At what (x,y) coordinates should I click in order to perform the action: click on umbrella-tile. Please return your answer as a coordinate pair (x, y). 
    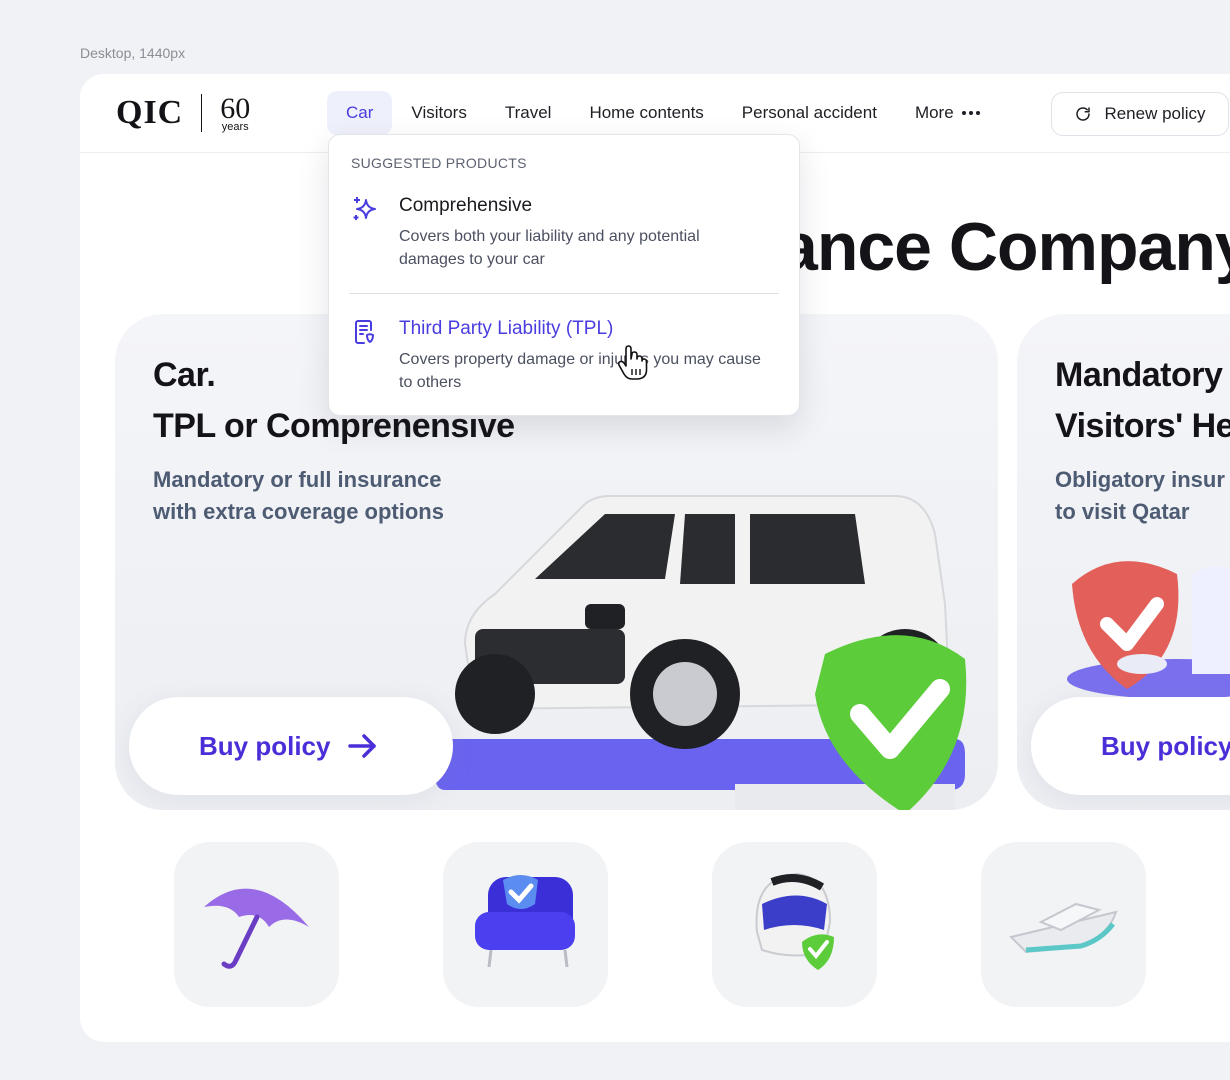
    Looking at the image, I should click on (256, 924).